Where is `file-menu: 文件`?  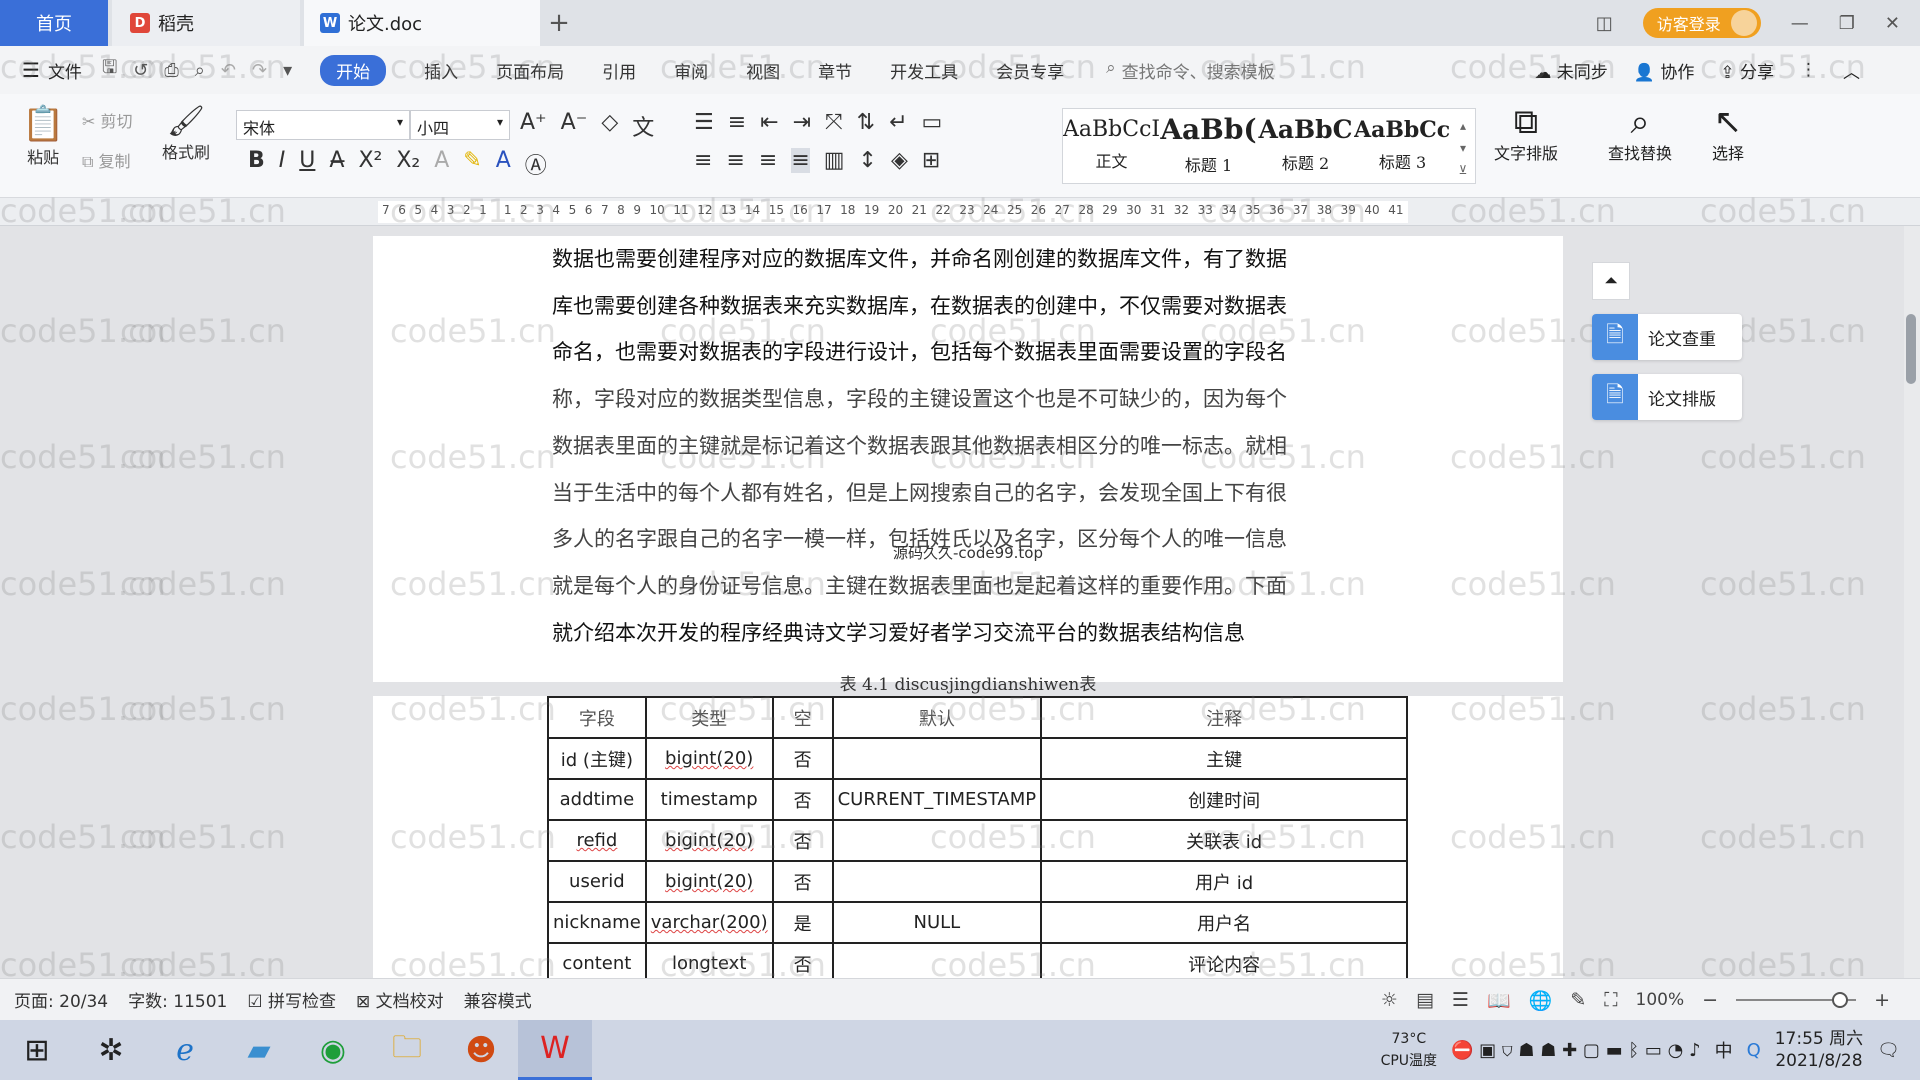
file-menu: 文件 is located at coordinates (65, 70).